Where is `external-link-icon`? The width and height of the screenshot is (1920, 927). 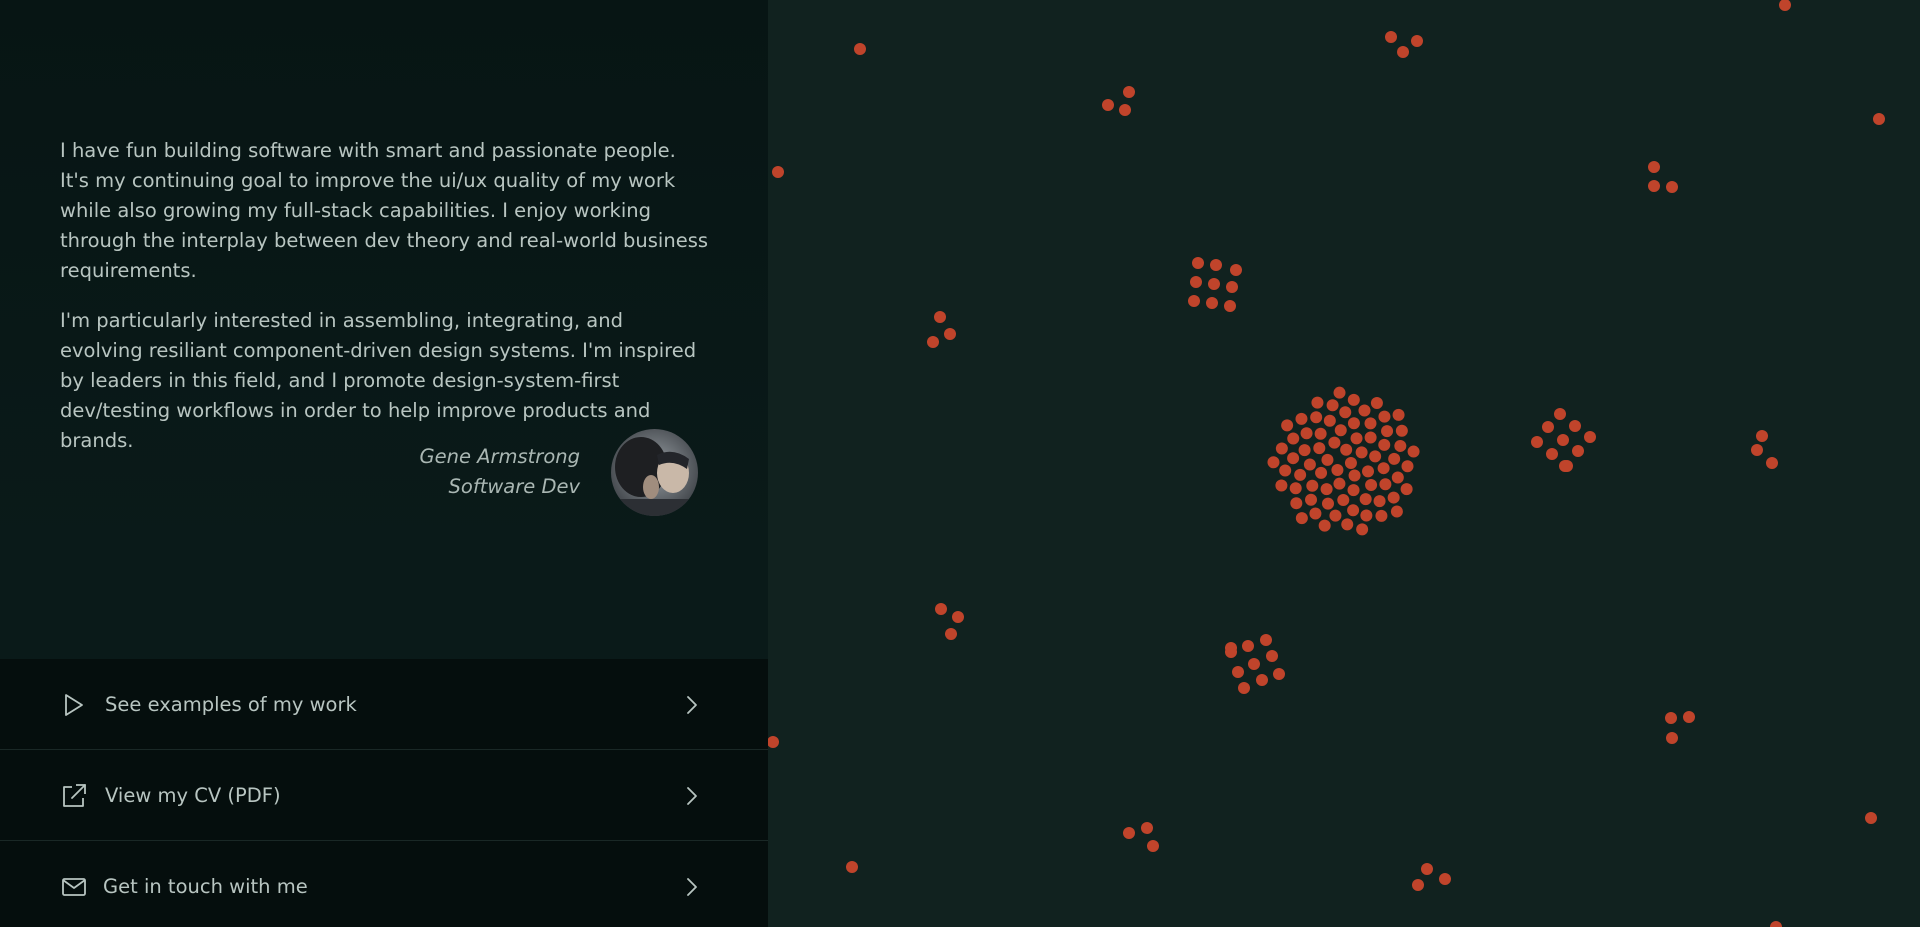 external-link-icon is located at coordinates (74, 796).